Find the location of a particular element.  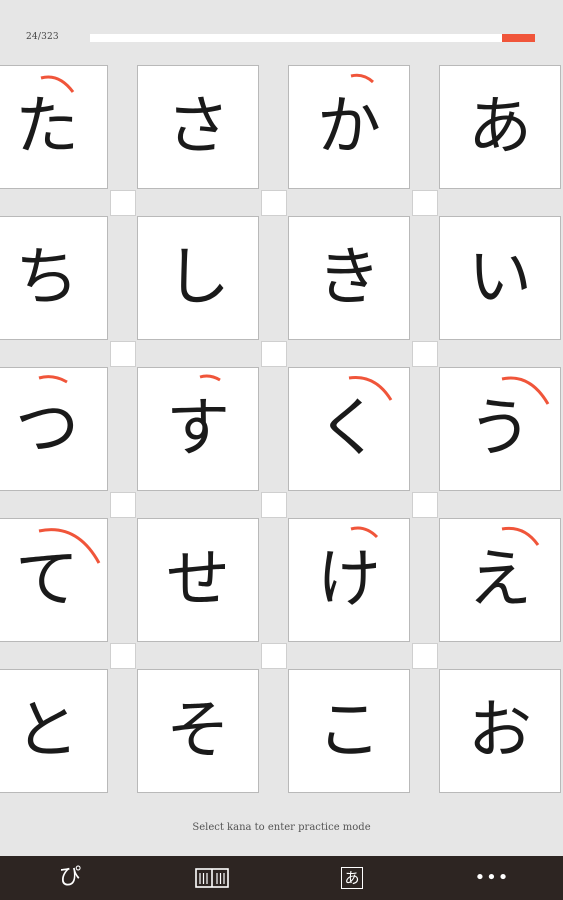

kana-cell-ku: く is located at coordinates (349, 429).